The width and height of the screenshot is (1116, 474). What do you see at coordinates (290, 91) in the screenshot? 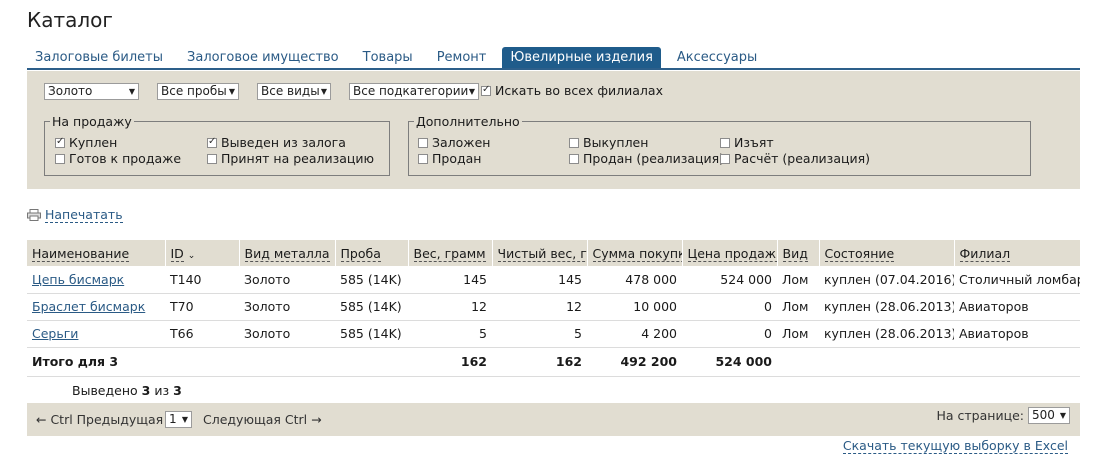
I see `kind-select-value: Все виды` at bounding box center [290, 91].